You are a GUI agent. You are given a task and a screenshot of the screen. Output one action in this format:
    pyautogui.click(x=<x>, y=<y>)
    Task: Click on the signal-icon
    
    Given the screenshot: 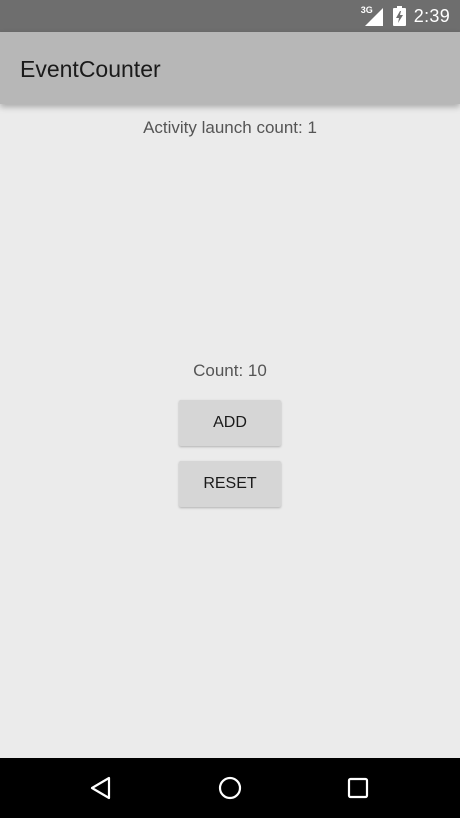 What is the action you would take?
    pyautogui.click(x=373, y=17)
    